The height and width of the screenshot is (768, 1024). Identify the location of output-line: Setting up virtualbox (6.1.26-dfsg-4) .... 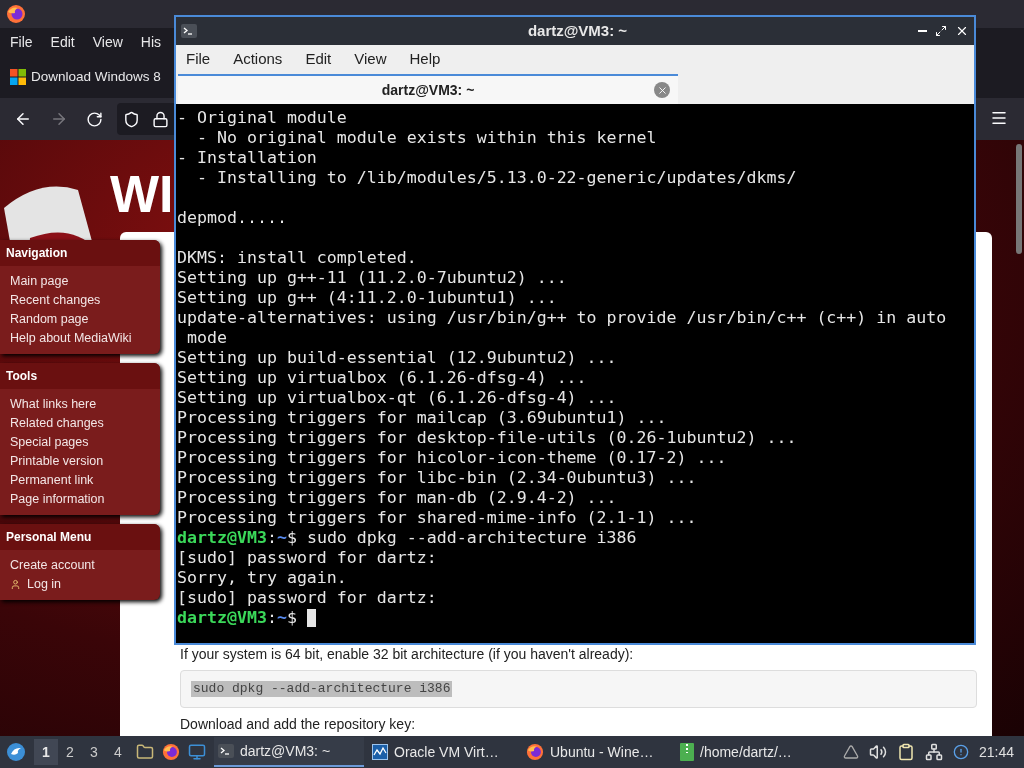
(382, 378).